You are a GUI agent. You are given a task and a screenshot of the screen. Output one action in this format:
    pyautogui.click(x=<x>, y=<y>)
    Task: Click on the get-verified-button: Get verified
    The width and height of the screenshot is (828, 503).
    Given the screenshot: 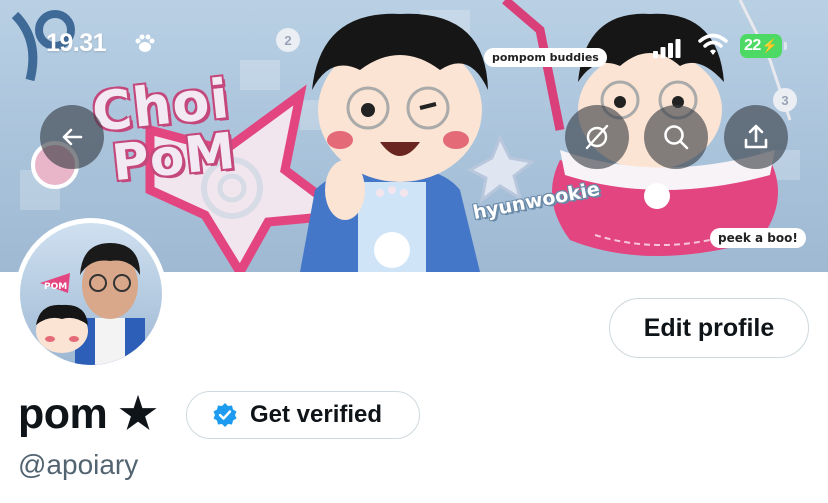 What is the action you would take?
    pyautogui.click(x=303, y=415)
    